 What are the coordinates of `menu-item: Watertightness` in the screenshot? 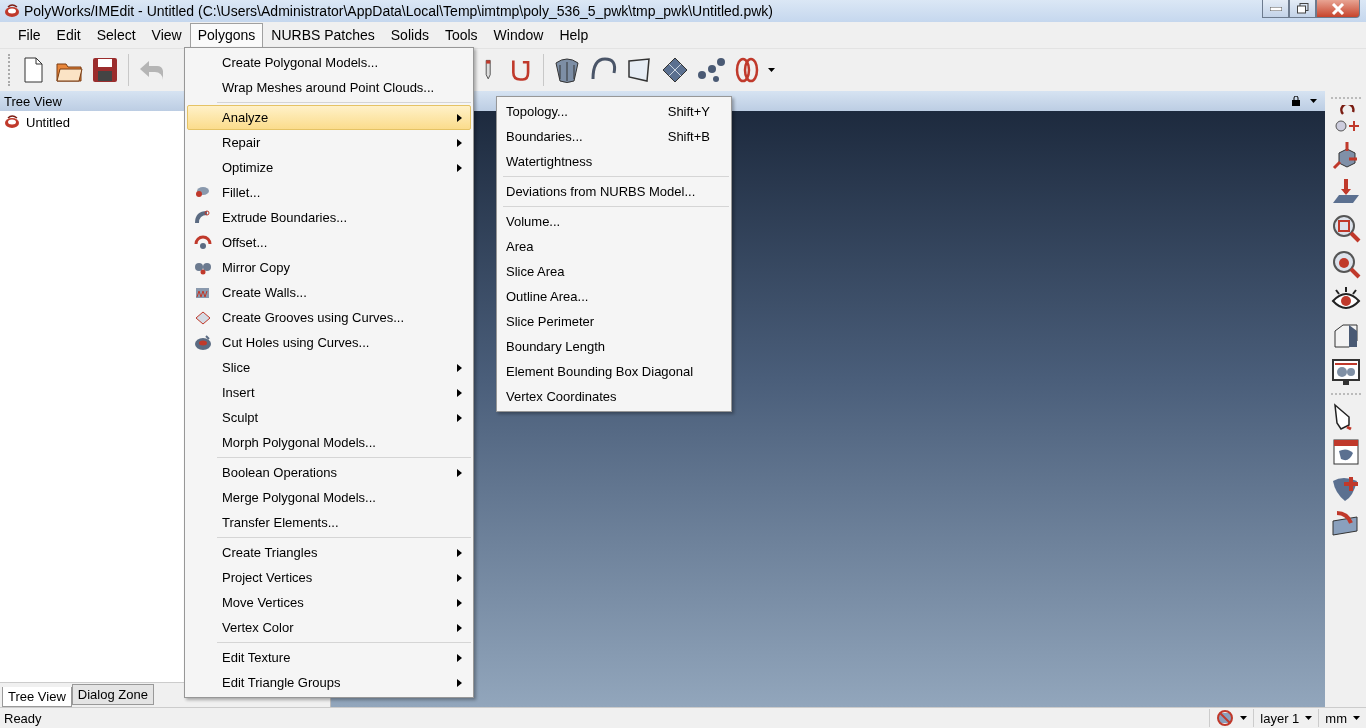 It's located at (614, 161).